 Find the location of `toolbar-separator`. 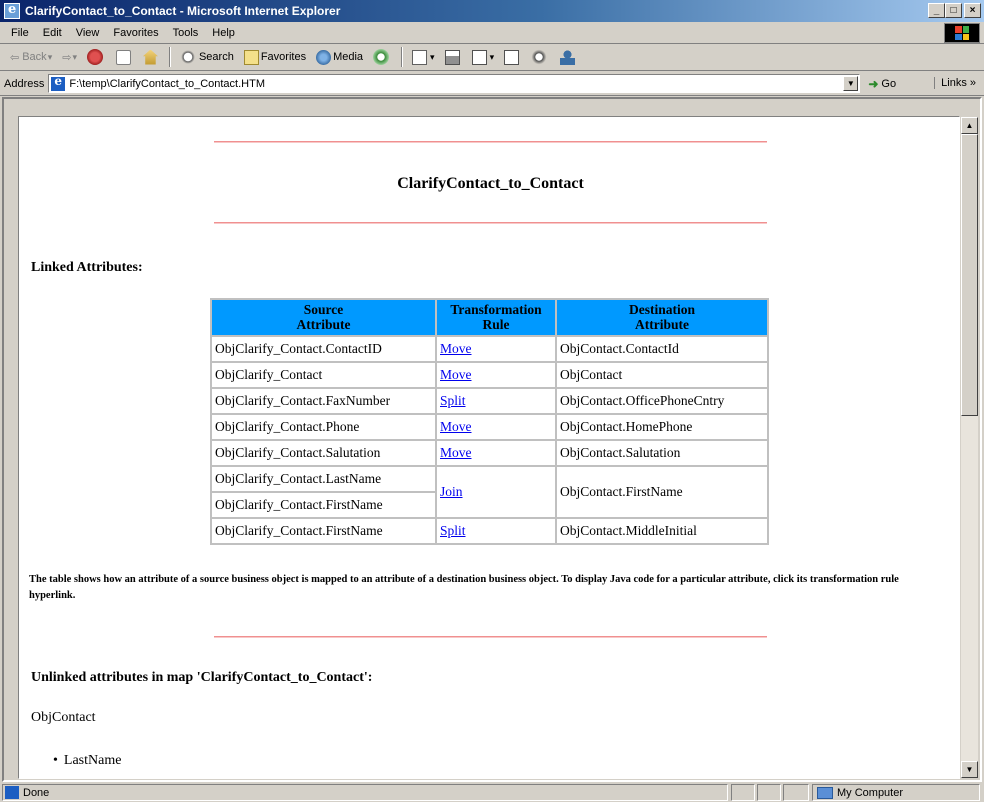

toolbar-separator is located at coordinates (402, 57).